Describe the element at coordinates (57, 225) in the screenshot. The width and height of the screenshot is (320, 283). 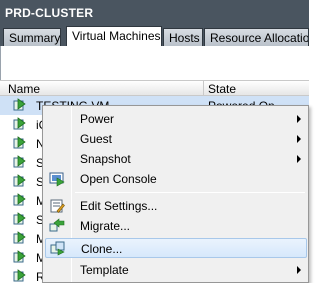
I see `migrate-icon` at that location.